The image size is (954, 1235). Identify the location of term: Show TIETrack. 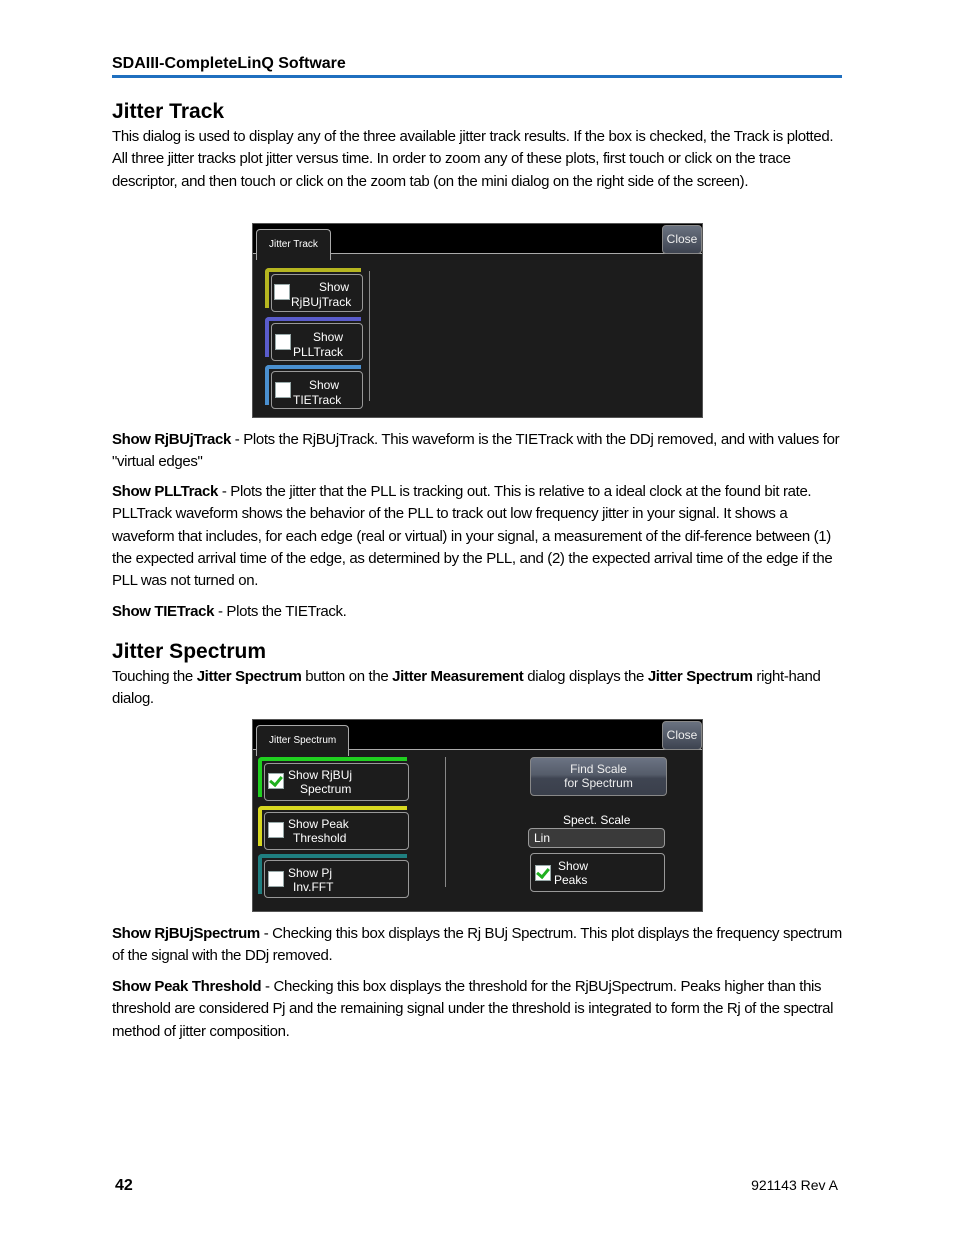
(163, 611).